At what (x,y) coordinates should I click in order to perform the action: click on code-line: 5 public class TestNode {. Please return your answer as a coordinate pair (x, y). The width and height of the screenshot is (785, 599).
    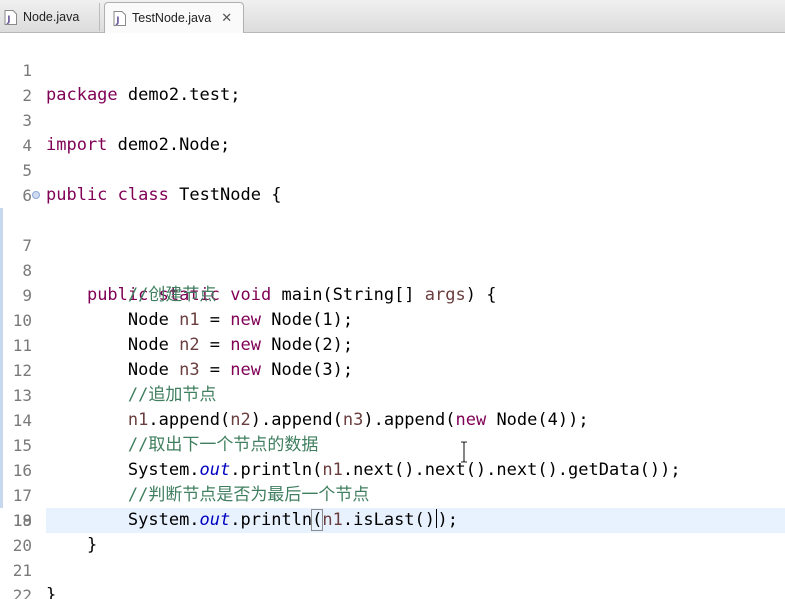
    Looking at the image, I should click on (392, 169).